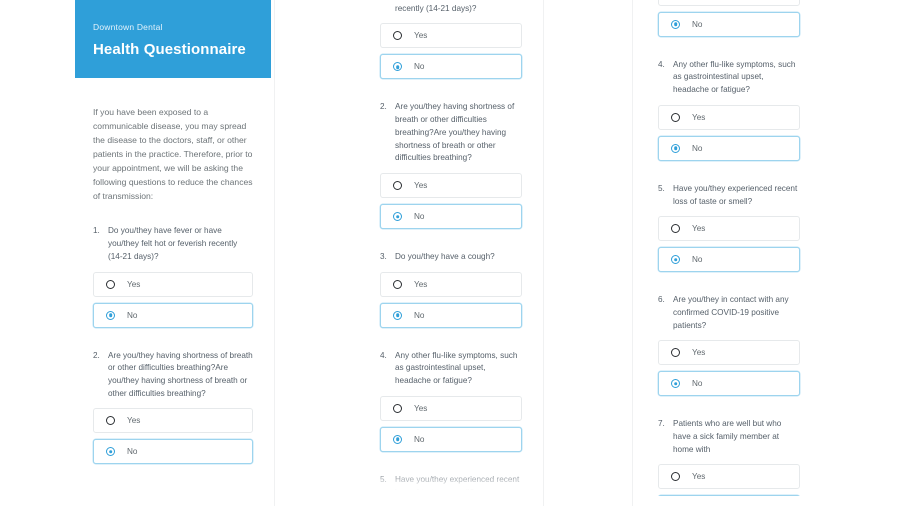  Describe the element at coordinates (128, 27) in the screenshot. I see `brand-name: Downtown Dental` at that location.